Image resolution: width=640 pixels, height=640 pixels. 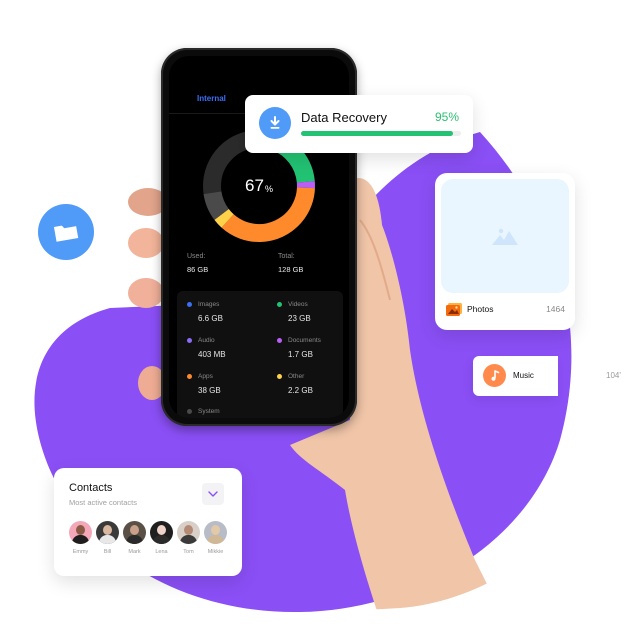 What do you see at coordinates (268, 188) in the screenshot?
I see `usage-percent-sign: %` at bounding box center [268, 188].